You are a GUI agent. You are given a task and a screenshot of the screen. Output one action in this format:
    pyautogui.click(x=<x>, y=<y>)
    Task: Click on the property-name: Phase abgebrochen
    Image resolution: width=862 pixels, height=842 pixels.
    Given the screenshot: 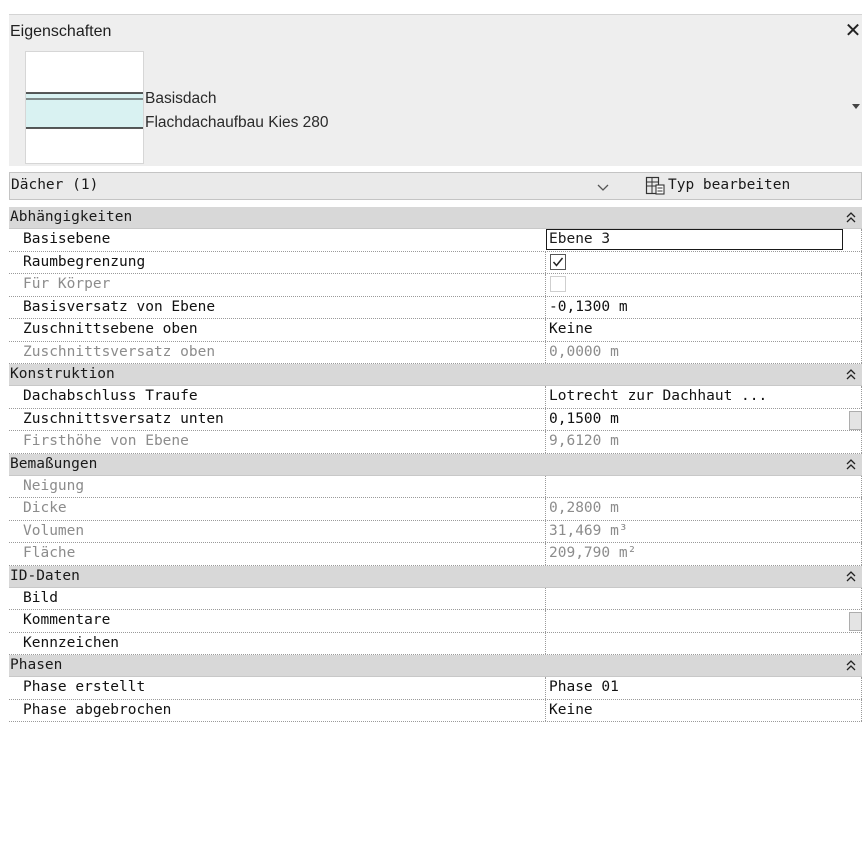 What is the action you would take?
    pyautogui.click(x=97, y=709)
    